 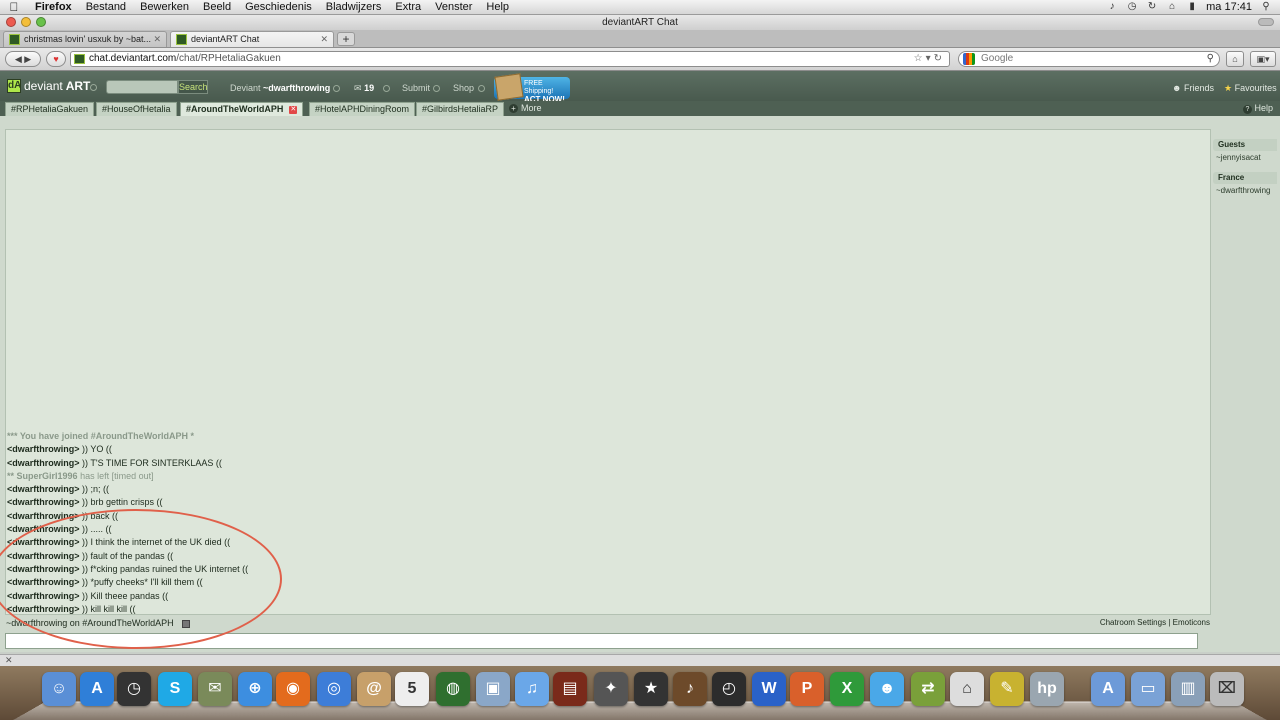 What do you see at coordinates (611, 689) in the screenshot?
I see `dock-imovie-icon: ✦` at bounding box center [611, 689].